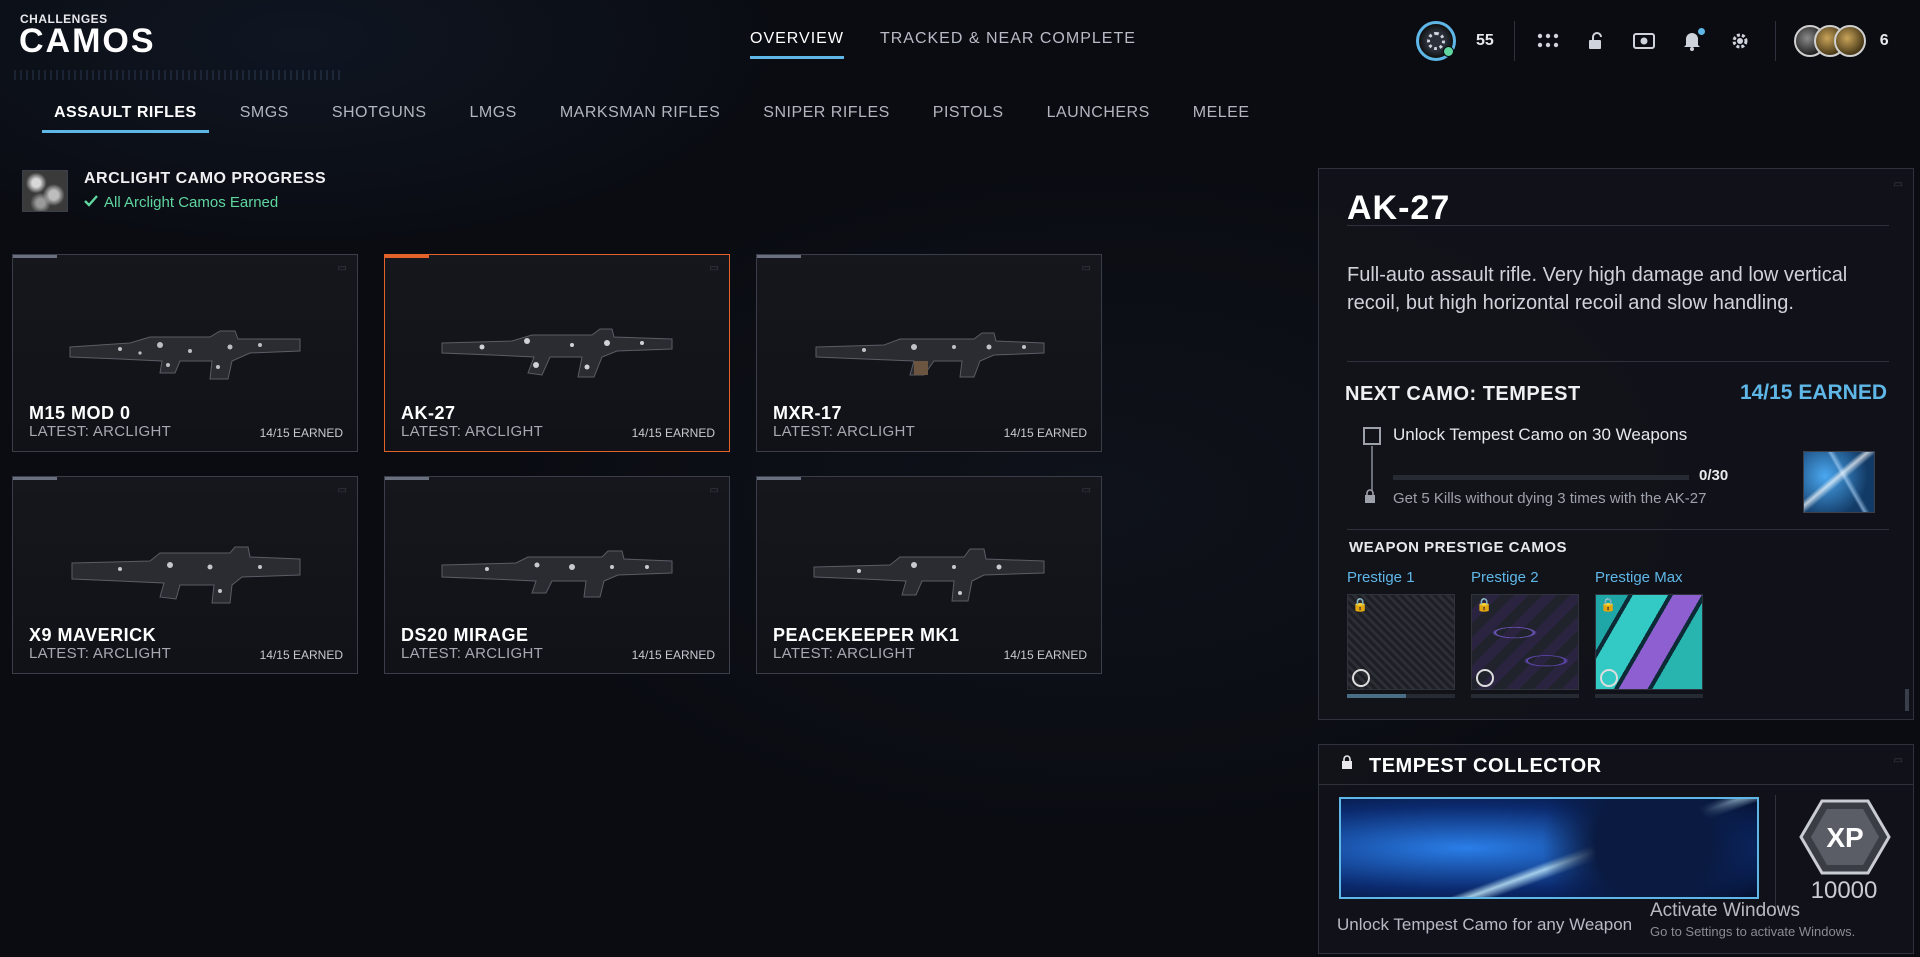 The image size is (1920, 957). I want to click on prestige-camo-1: Prestige 1 🔒, so click(1402, 633).